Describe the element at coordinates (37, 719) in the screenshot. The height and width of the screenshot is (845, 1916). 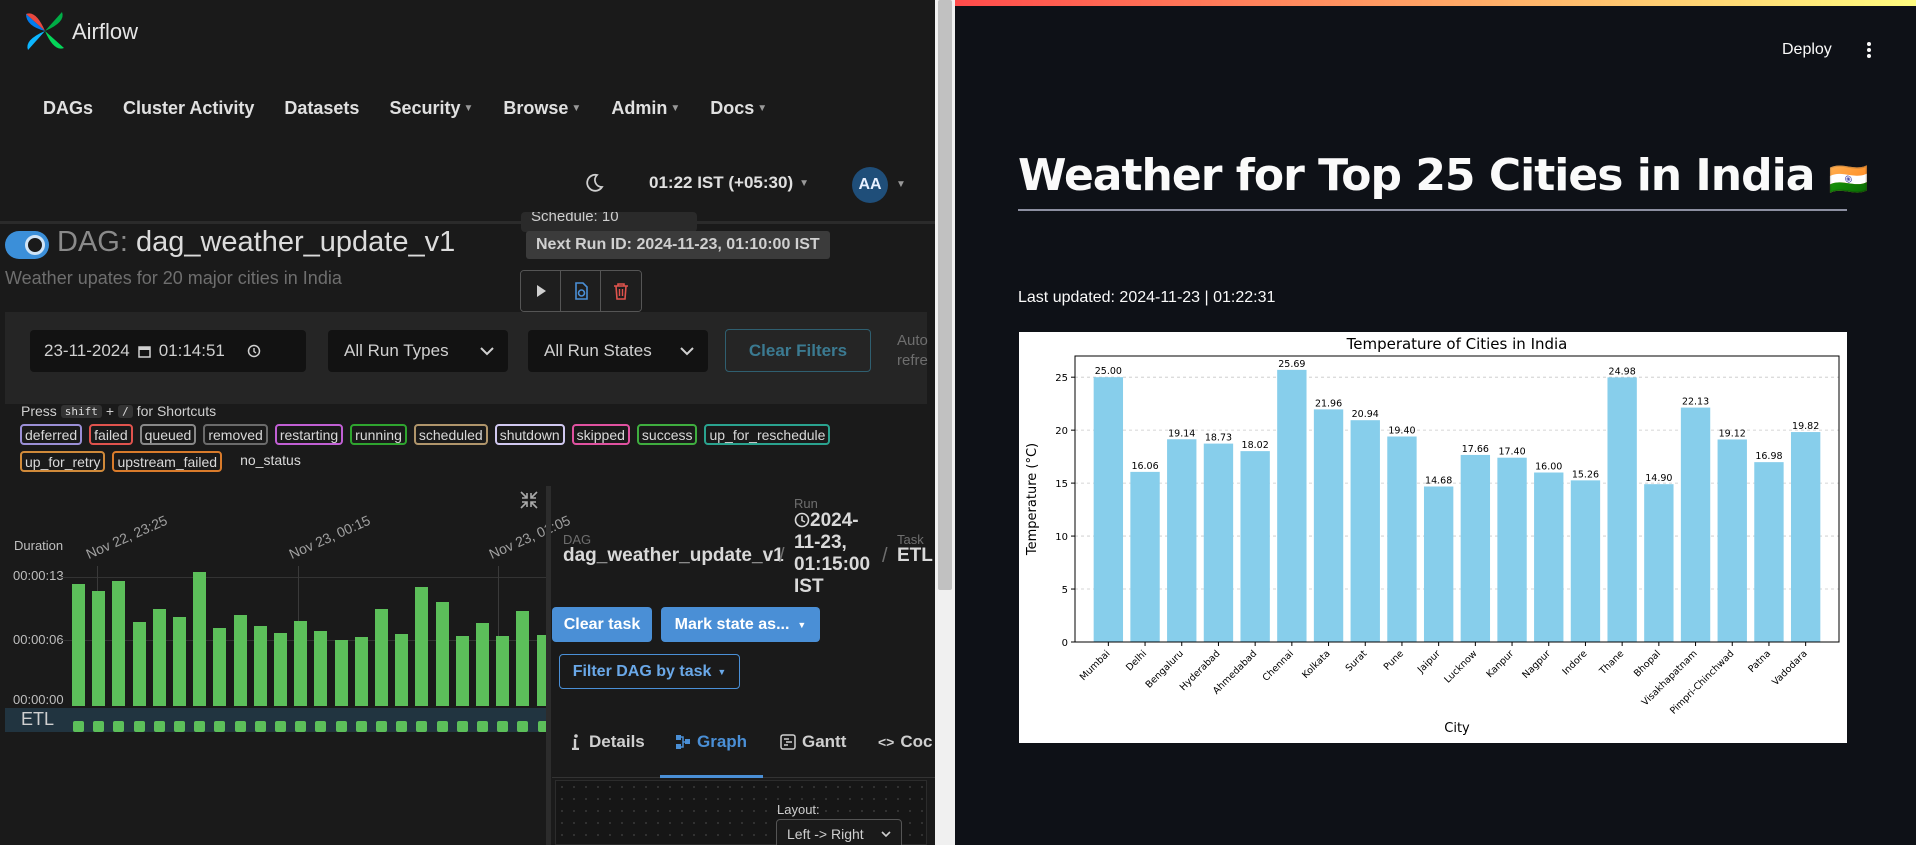
I see `task-name-etl: ETL` at that location.